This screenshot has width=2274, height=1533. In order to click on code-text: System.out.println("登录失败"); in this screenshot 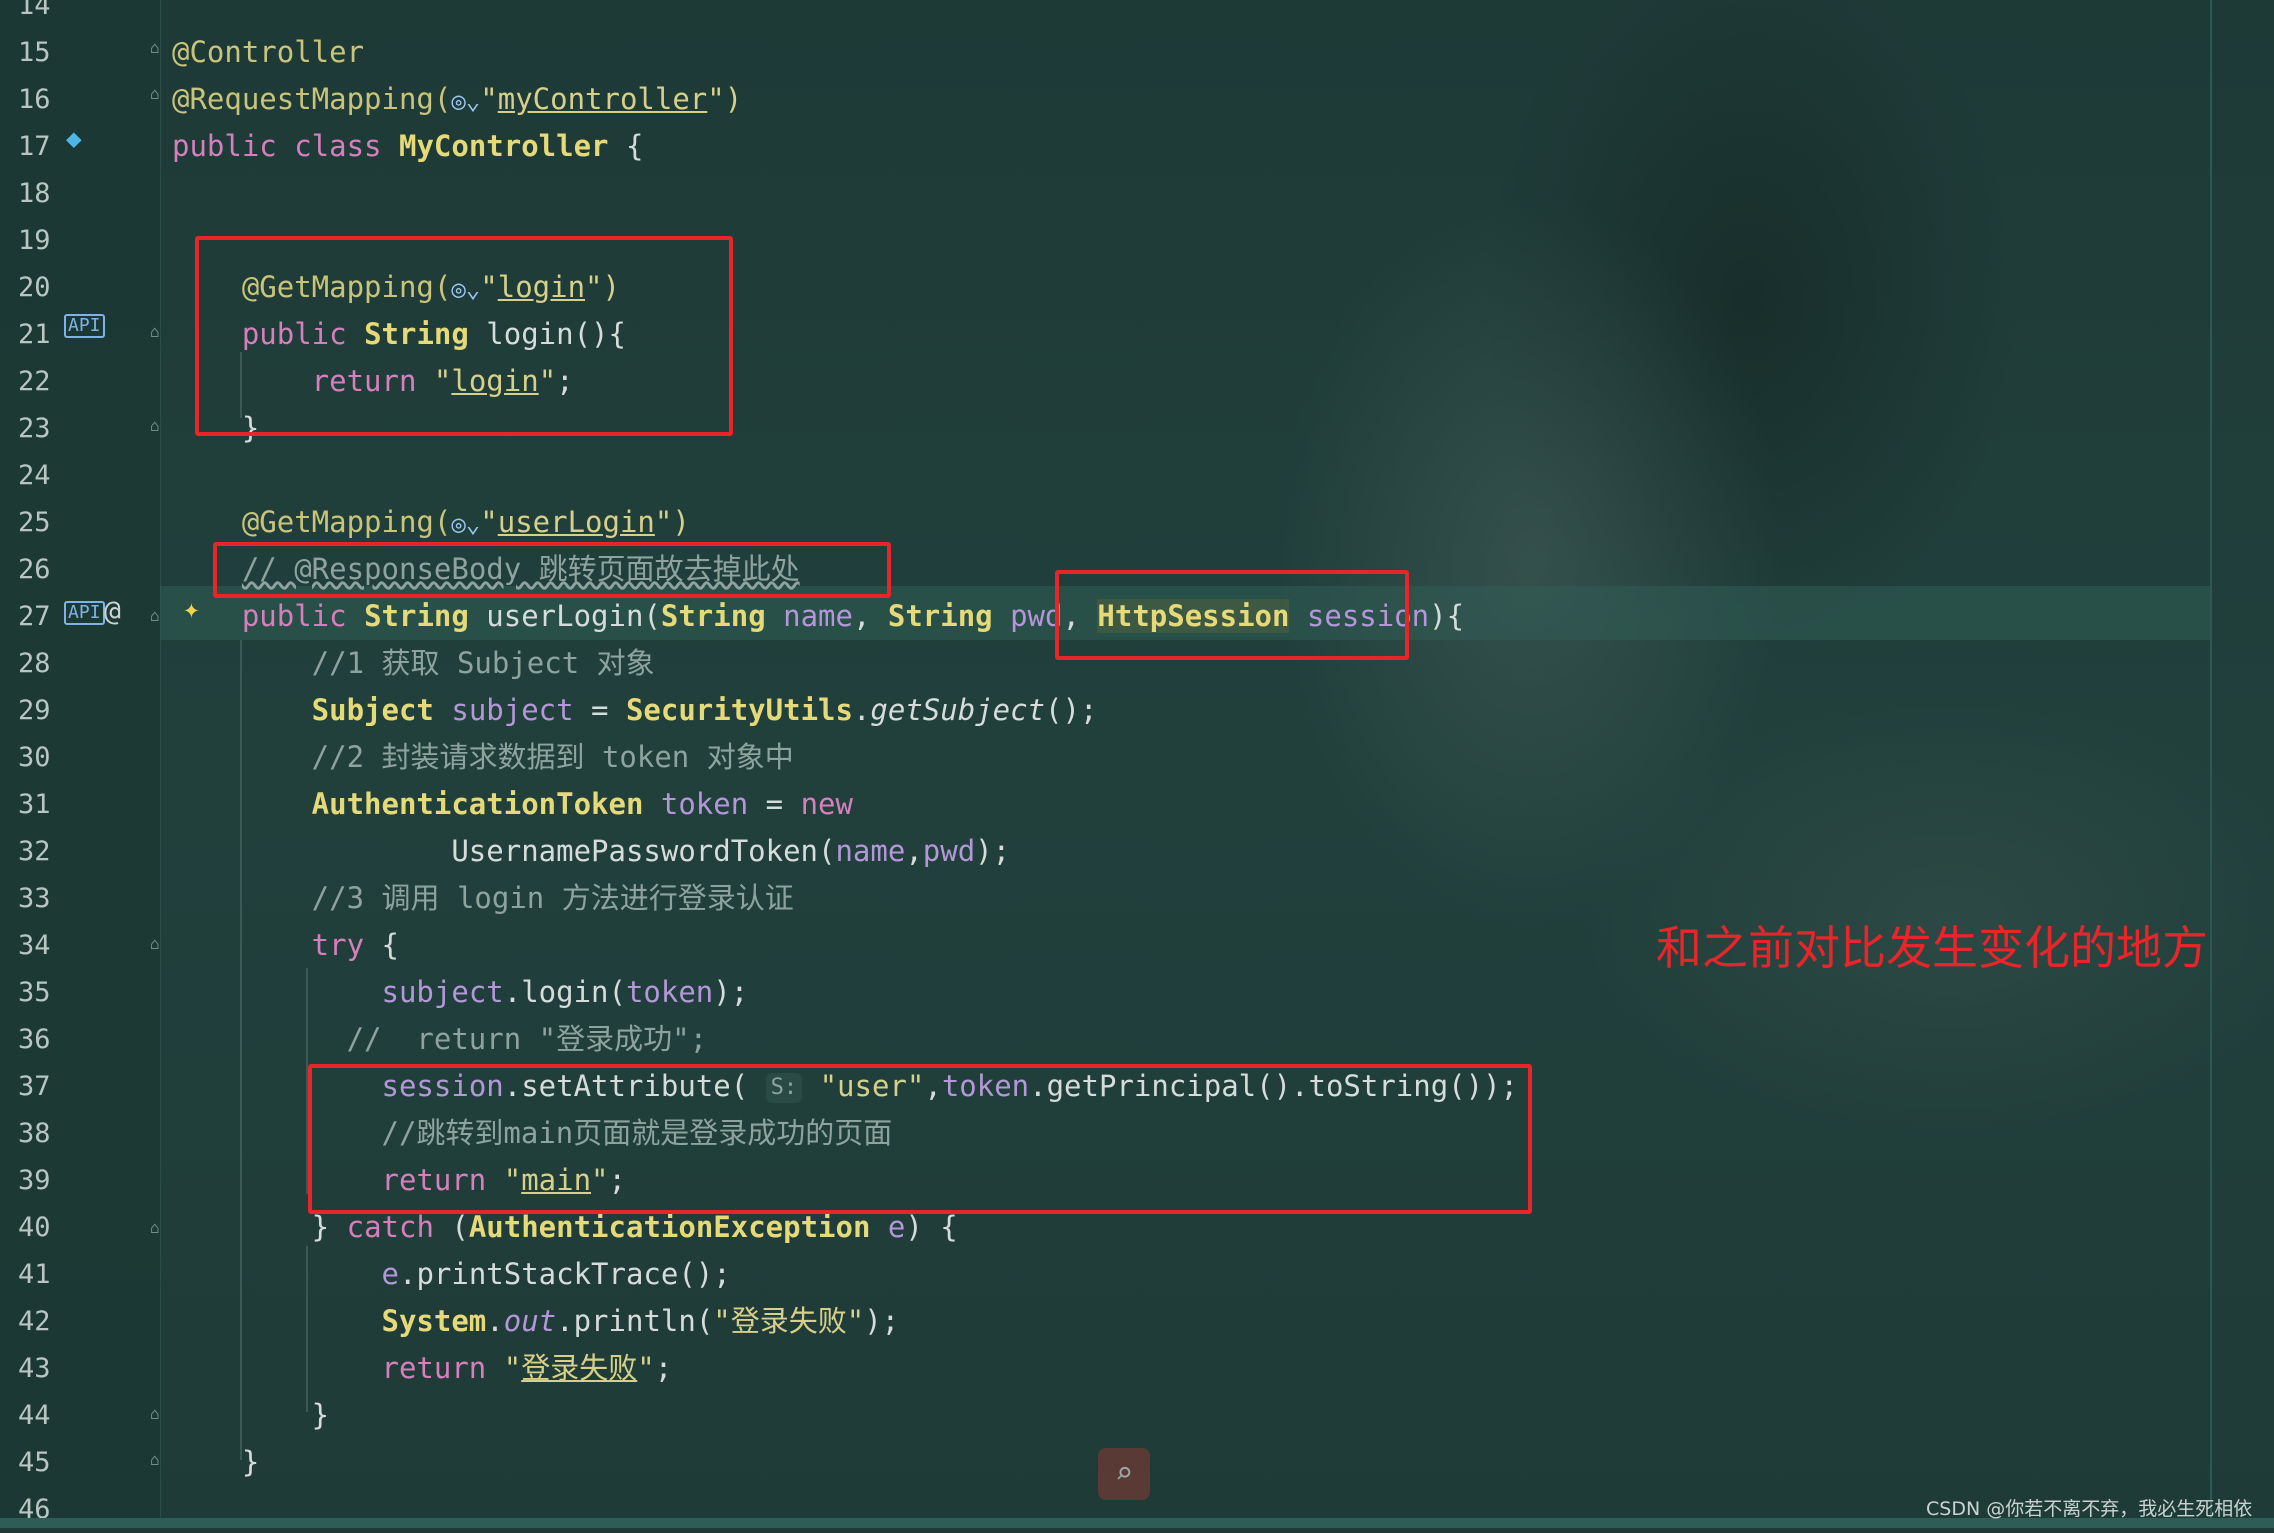, I will do `click(536, 1321)`.